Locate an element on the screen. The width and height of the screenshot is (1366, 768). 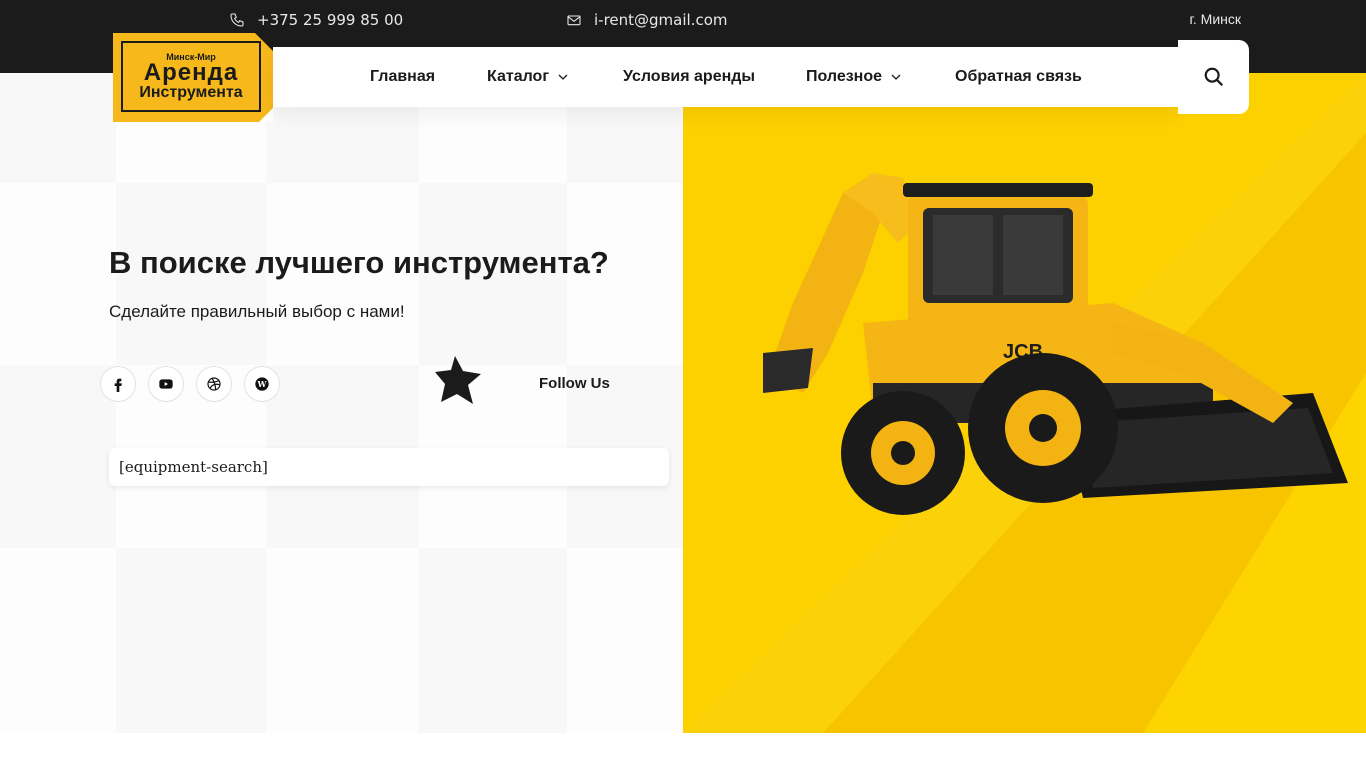
nav-item-useful: Полезное is located at coordinates (854, 77).